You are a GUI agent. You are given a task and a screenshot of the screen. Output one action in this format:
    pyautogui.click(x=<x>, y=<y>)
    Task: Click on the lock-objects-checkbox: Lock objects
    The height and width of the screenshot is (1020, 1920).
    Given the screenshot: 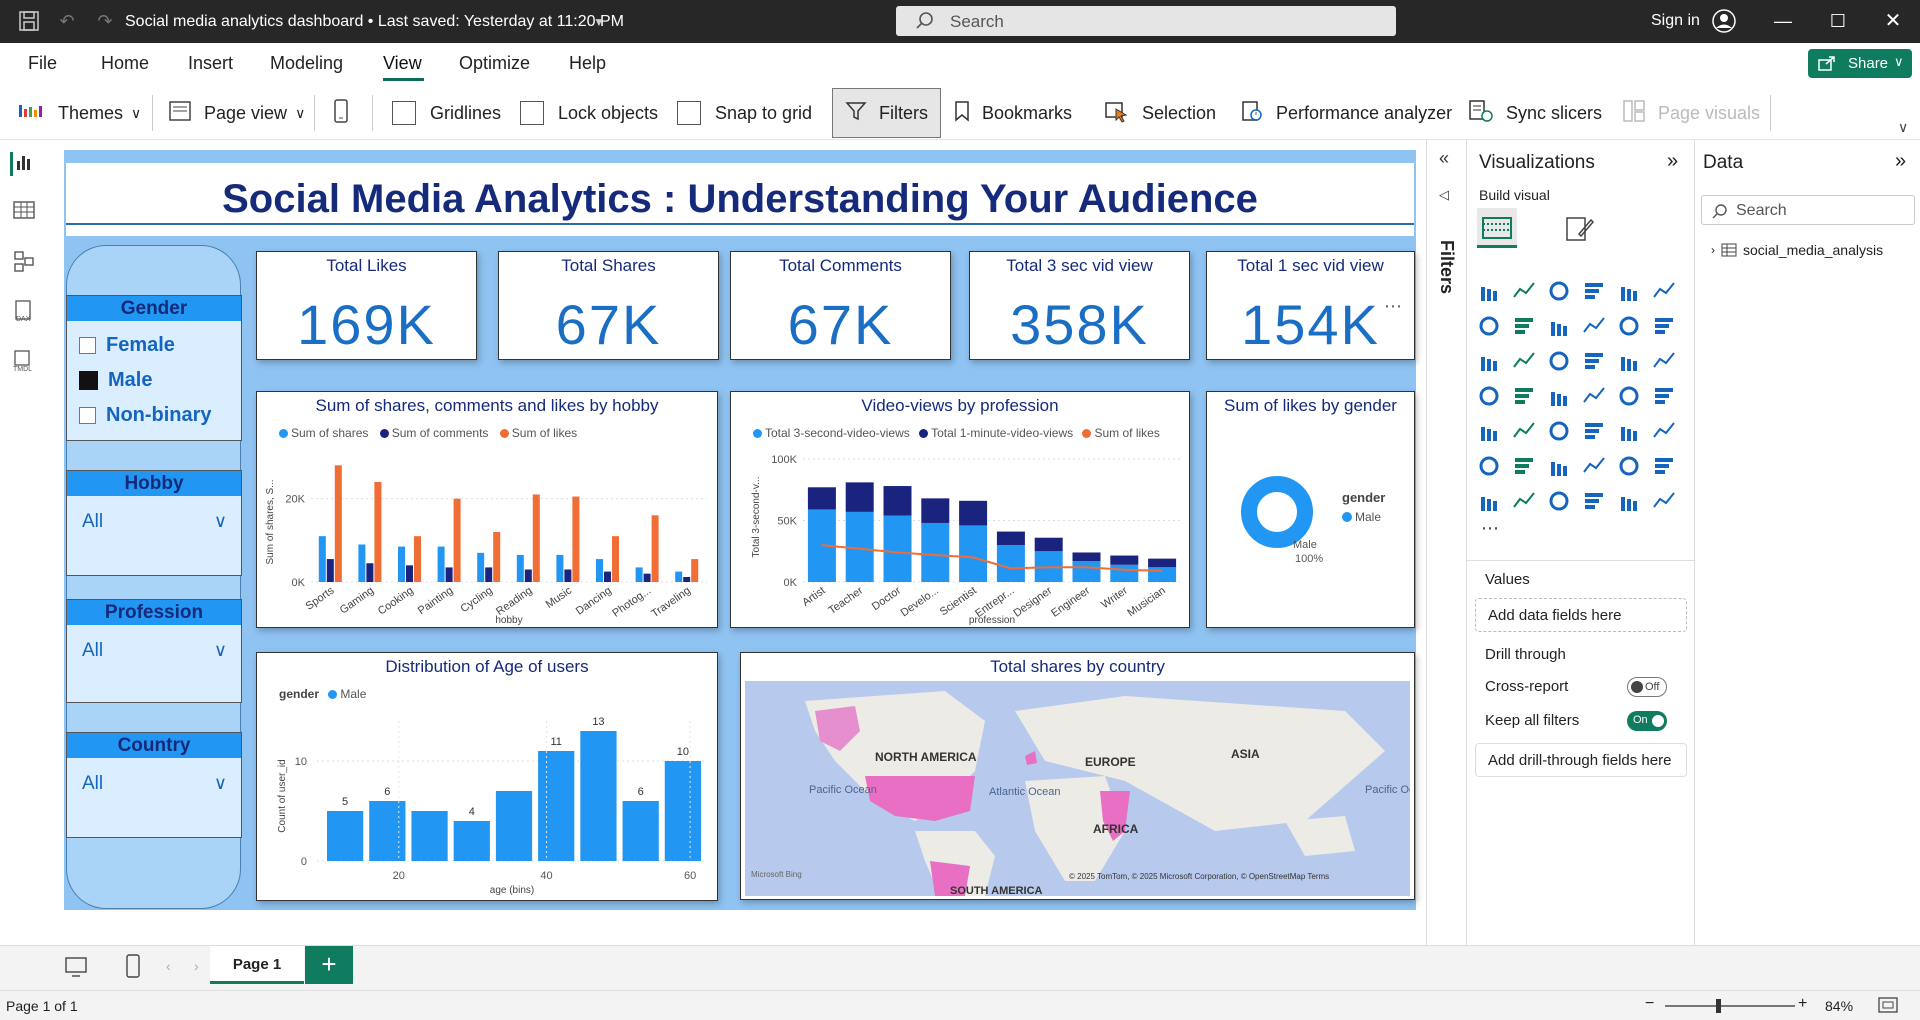 What is the action you would take?
    pyautogui.click(x=589, y=113)
    